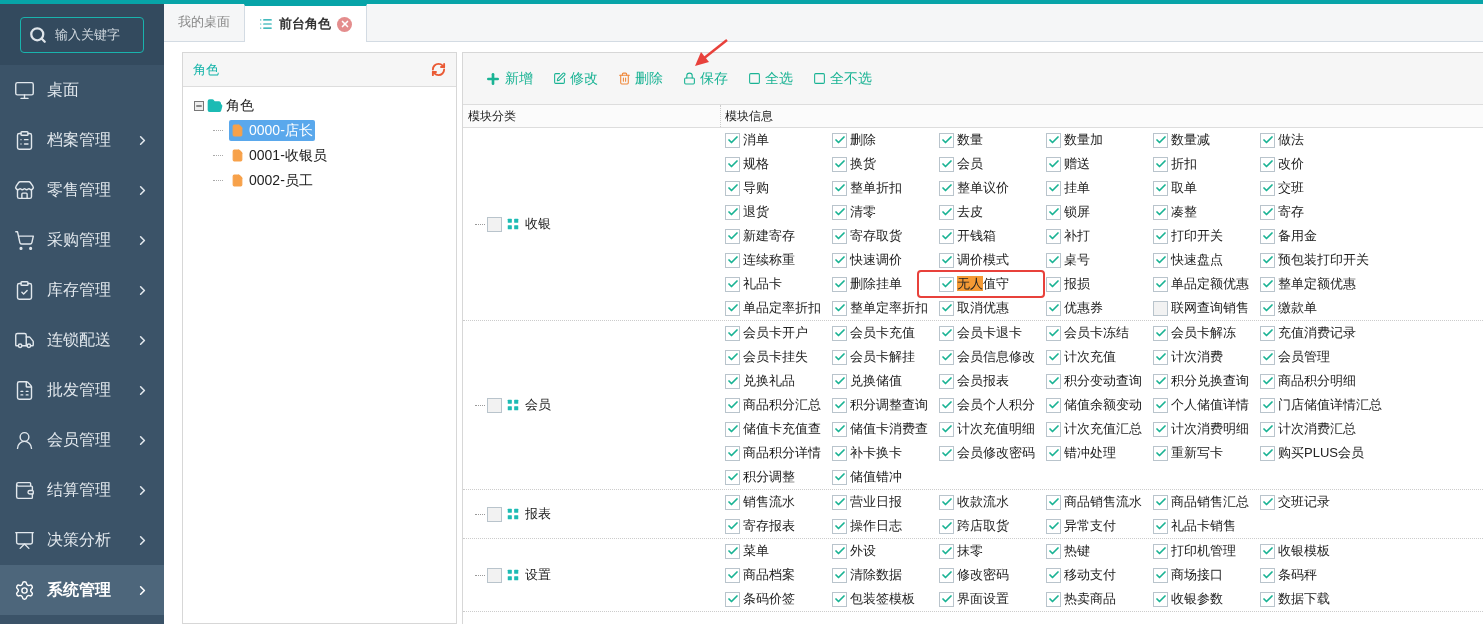 The height and width of the screenshot is (624, 1483). I want to click on sidebar-item: 档案管理, so click(82, 140).